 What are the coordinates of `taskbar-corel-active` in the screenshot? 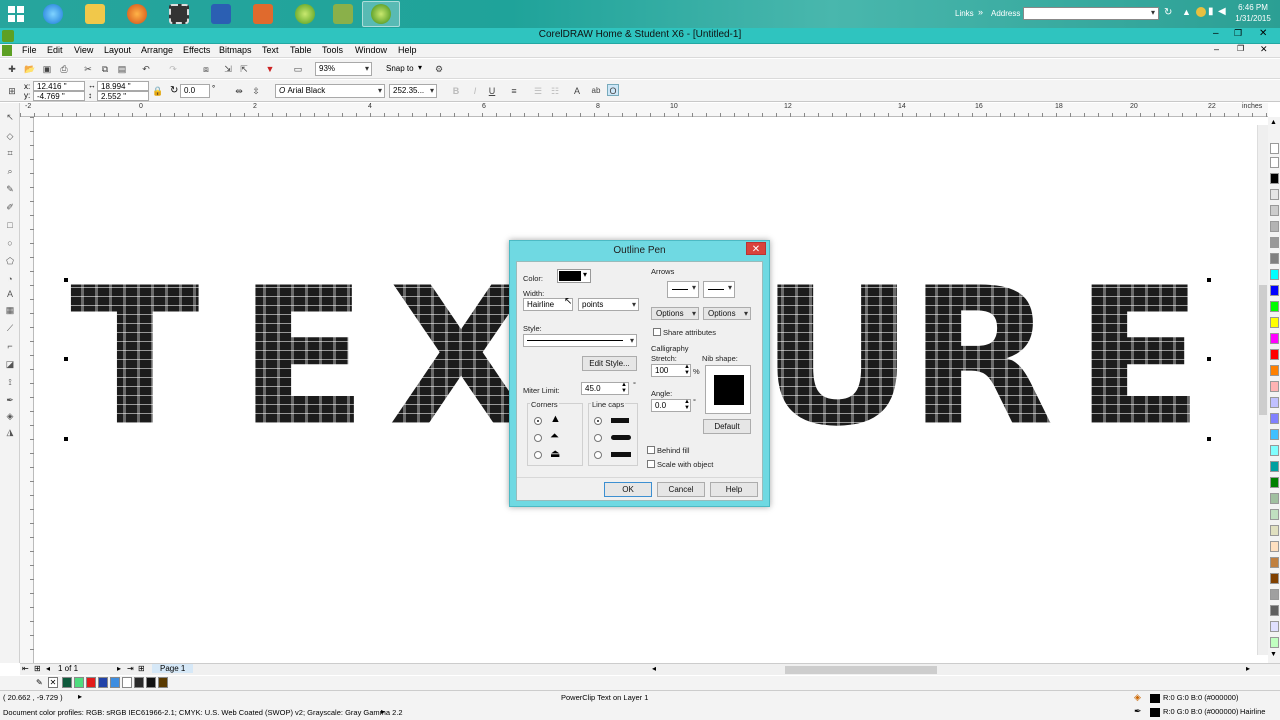 It's located at (381, 14).